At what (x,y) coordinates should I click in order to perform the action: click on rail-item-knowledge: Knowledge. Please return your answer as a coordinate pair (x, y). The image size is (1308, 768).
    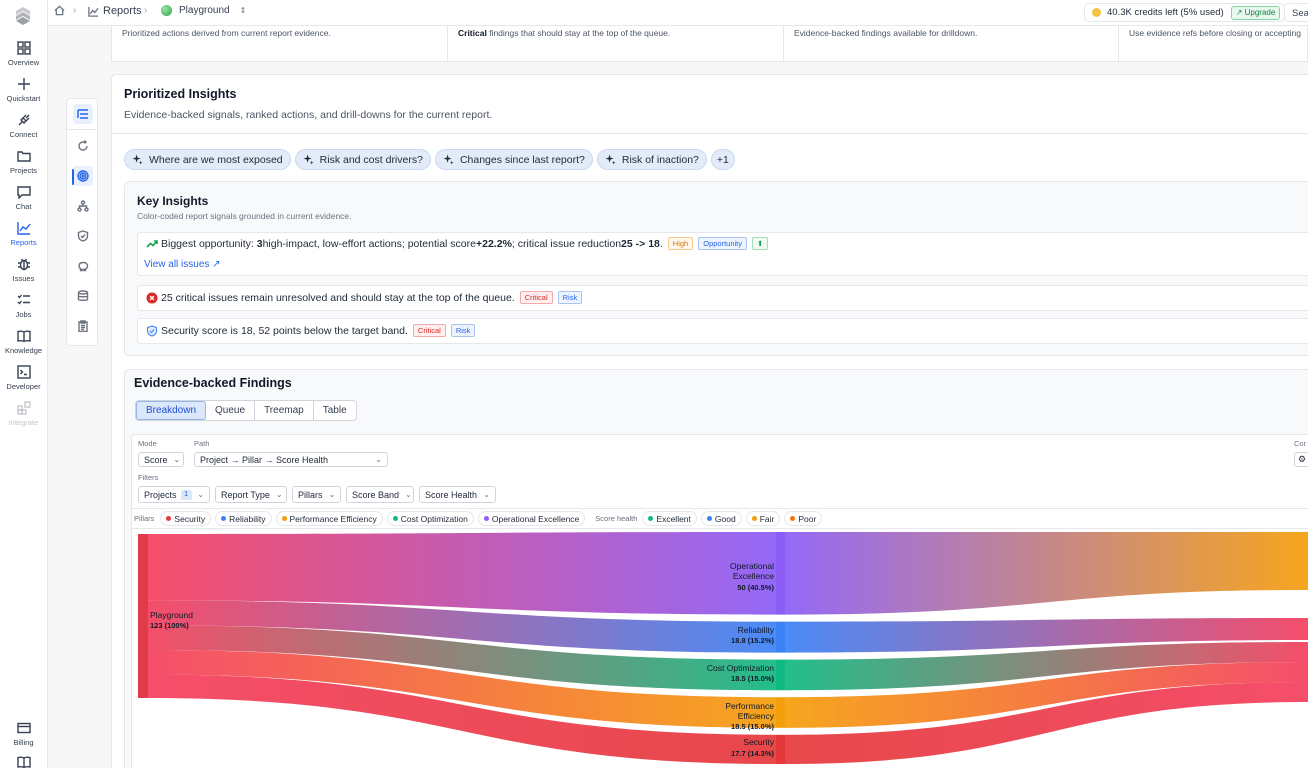
    Looking at the image, I should click on (23, 346).